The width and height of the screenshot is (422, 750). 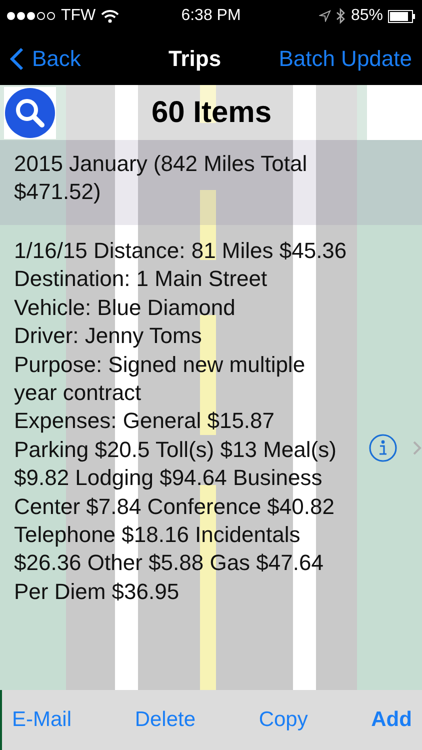 What do you see at coordinates (78, 16) in the screenshot?
I see `carrier-name: TFW` at bounding box center [78, 16].